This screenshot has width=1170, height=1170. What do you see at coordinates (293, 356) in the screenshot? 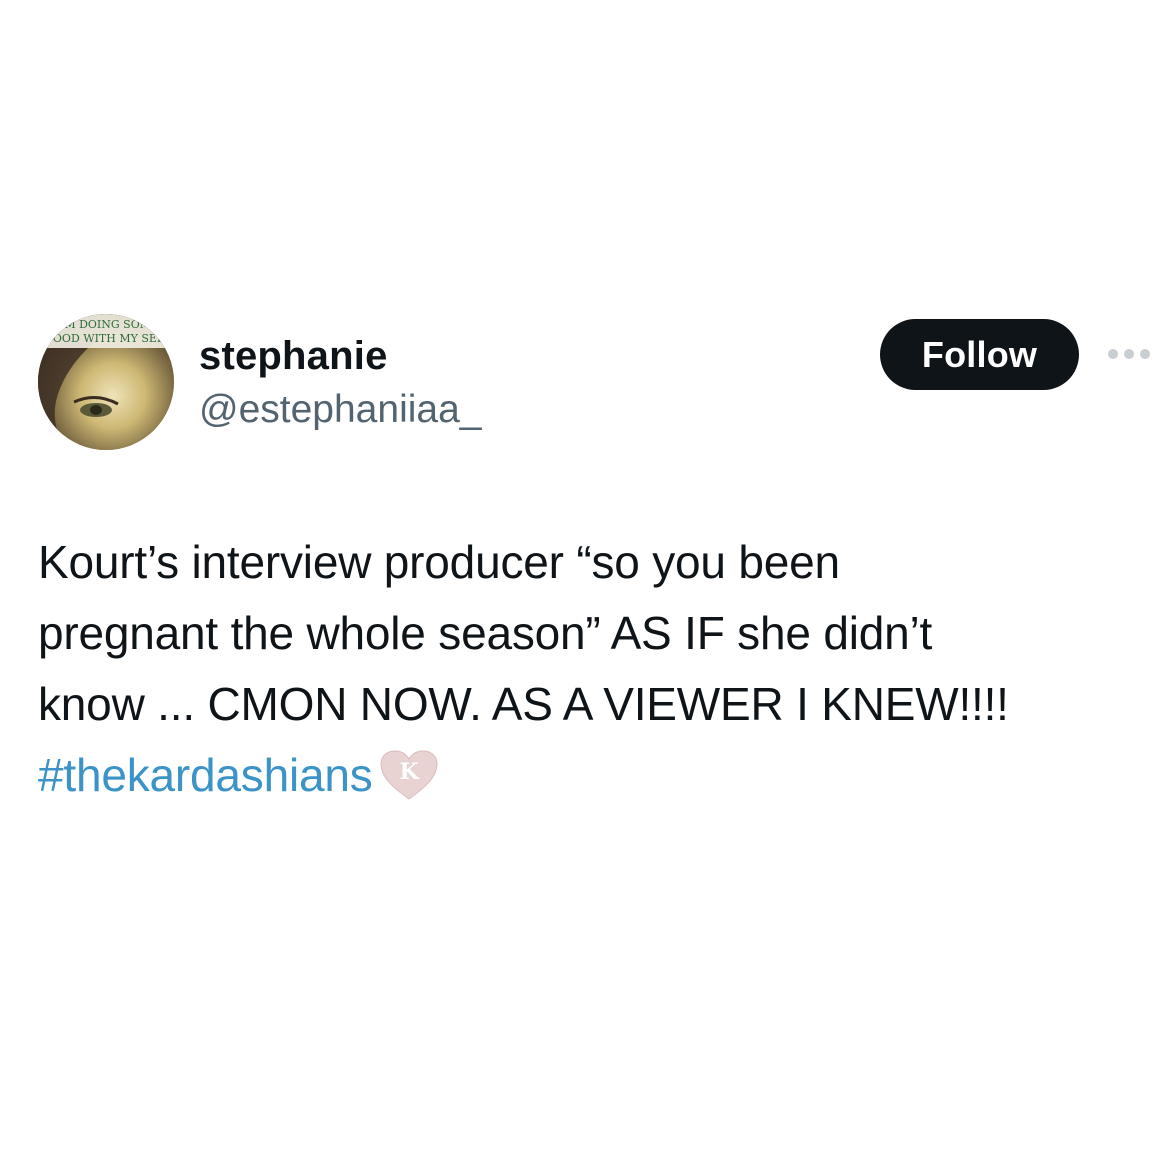
I see `display-name: stephanie` at bounding box center [293, 356].